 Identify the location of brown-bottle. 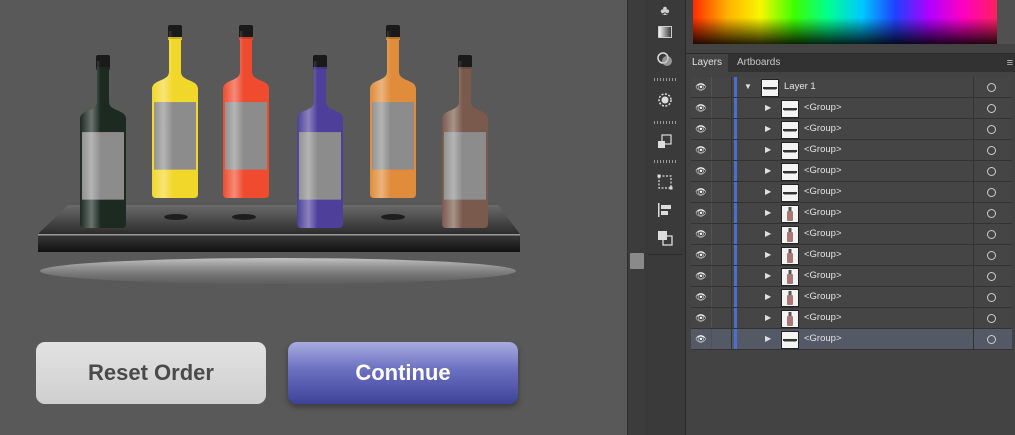
(465, 141).